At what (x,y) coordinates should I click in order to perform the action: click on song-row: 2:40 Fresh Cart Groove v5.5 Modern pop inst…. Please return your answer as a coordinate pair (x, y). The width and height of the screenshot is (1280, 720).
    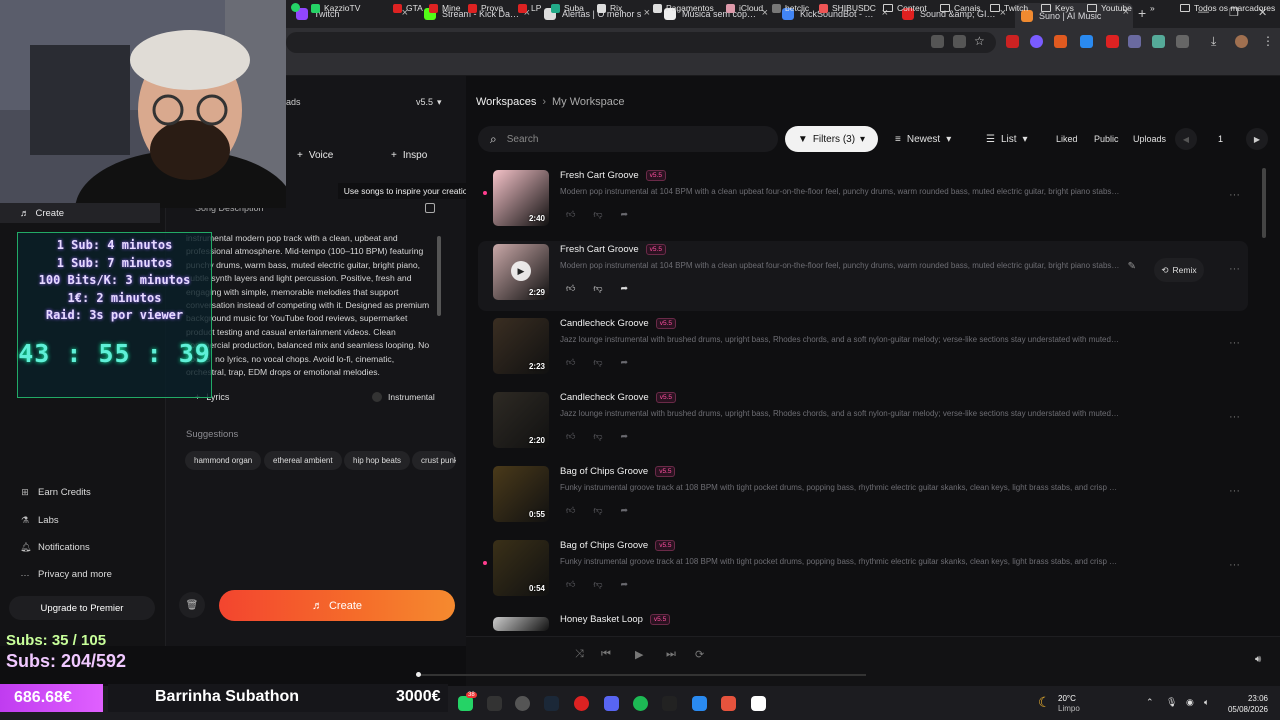
    Looking at the image, I should click on (863, 202).